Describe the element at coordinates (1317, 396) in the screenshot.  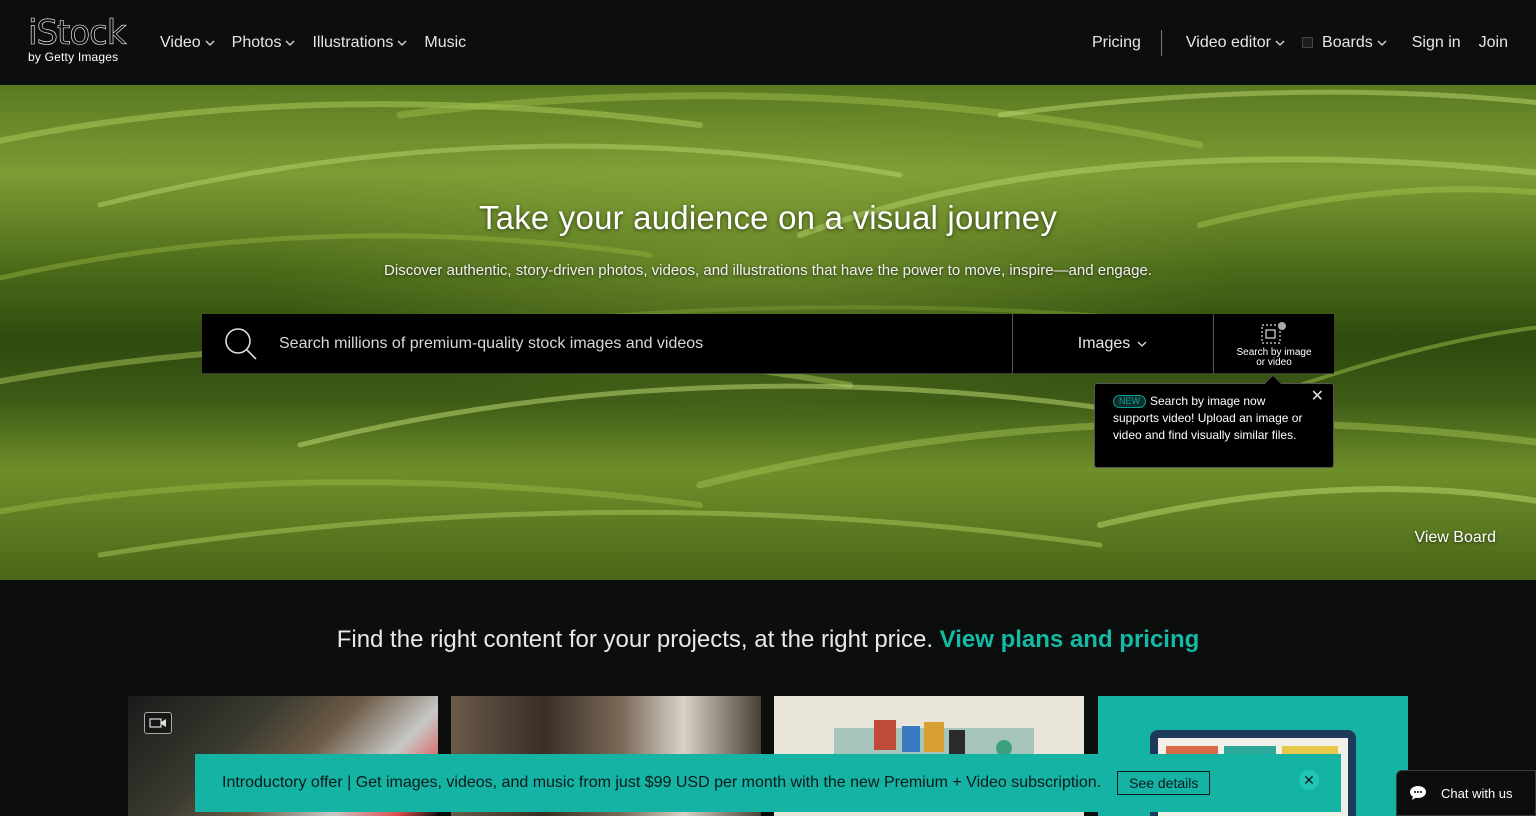
I see `tooltip-close-icon: ✕` at that location.